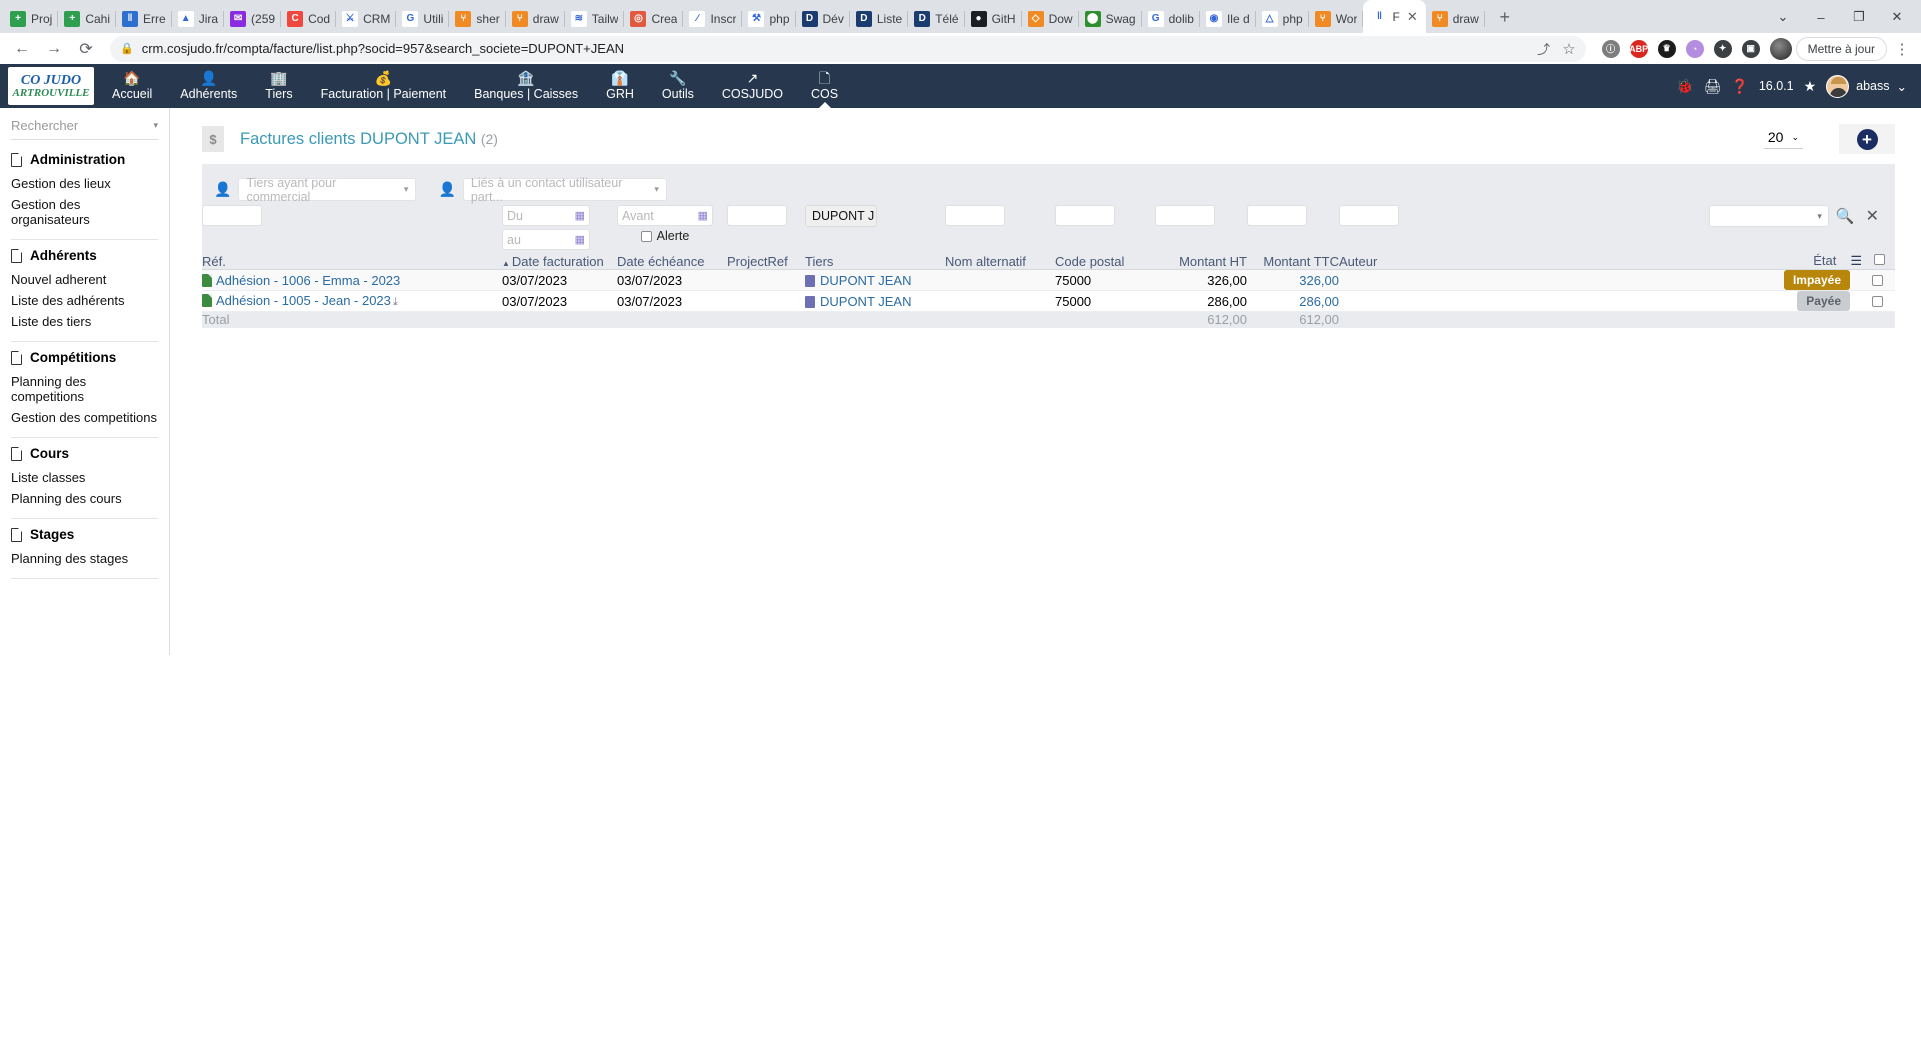  Describe the element at coordinates (1110, 18) in the screenshot. I see `browser-tab: ⬤ Swag` at that location.